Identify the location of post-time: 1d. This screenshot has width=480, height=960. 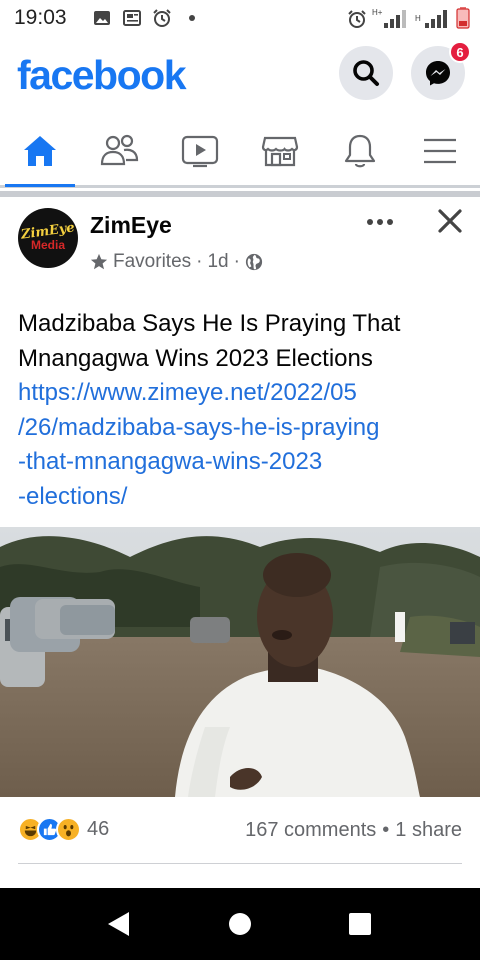
(217, 262).